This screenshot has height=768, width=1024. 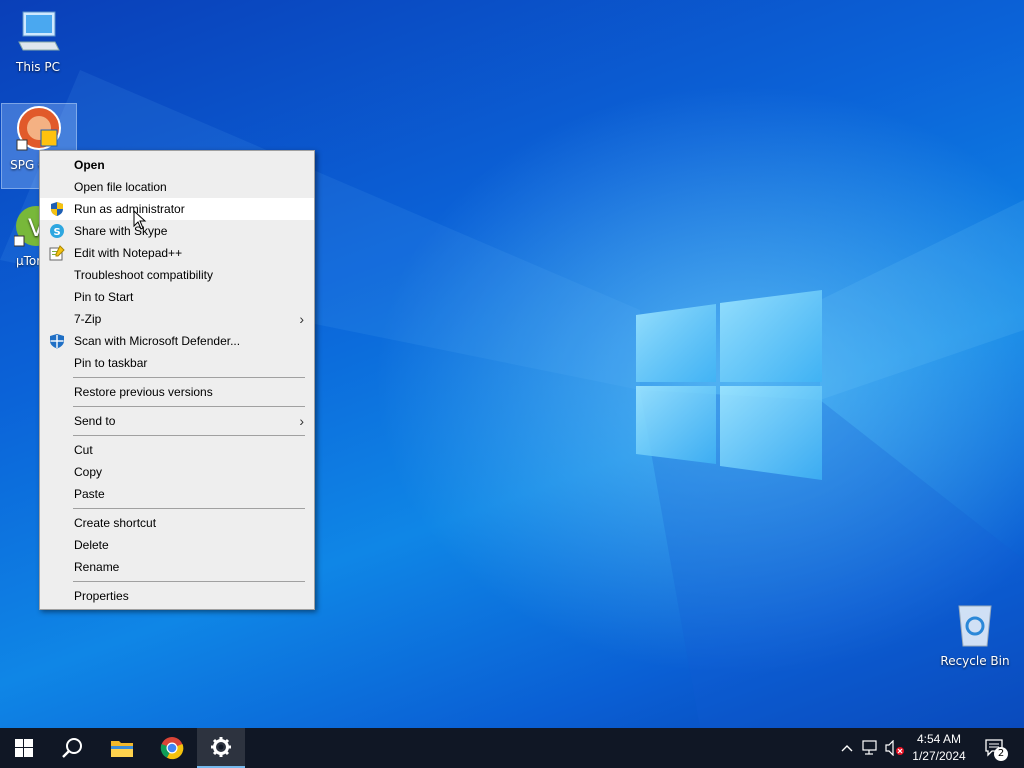 I want to click on chrome-icon, so click(x=172, y=748).